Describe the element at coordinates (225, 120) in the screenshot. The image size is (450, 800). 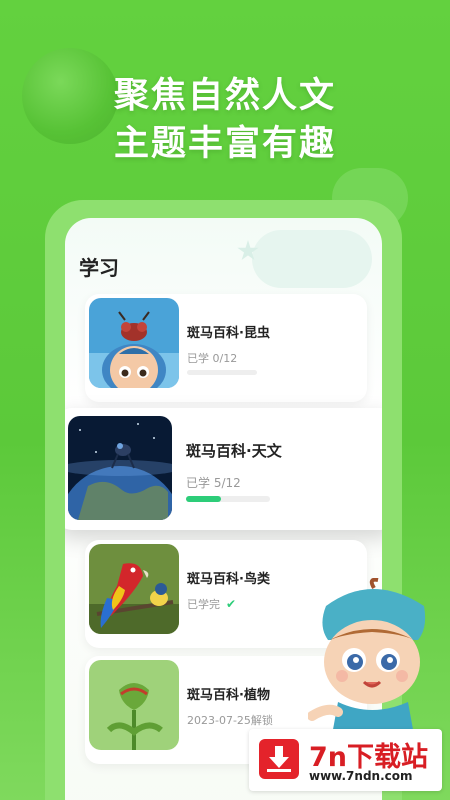
I see `promo-headline: 聚焦自然人文 主题丰富有趣` at that location.